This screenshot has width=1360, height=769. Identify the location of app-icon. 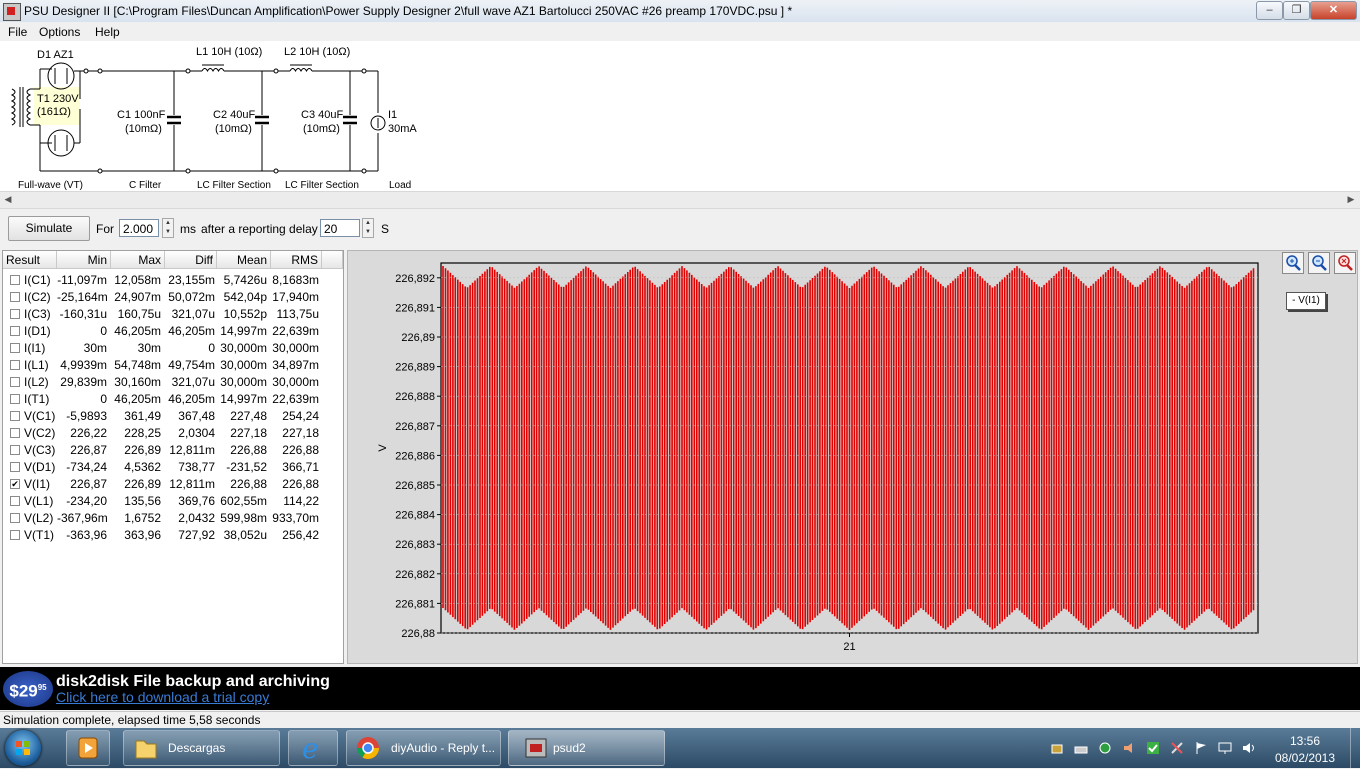
(12, 12).